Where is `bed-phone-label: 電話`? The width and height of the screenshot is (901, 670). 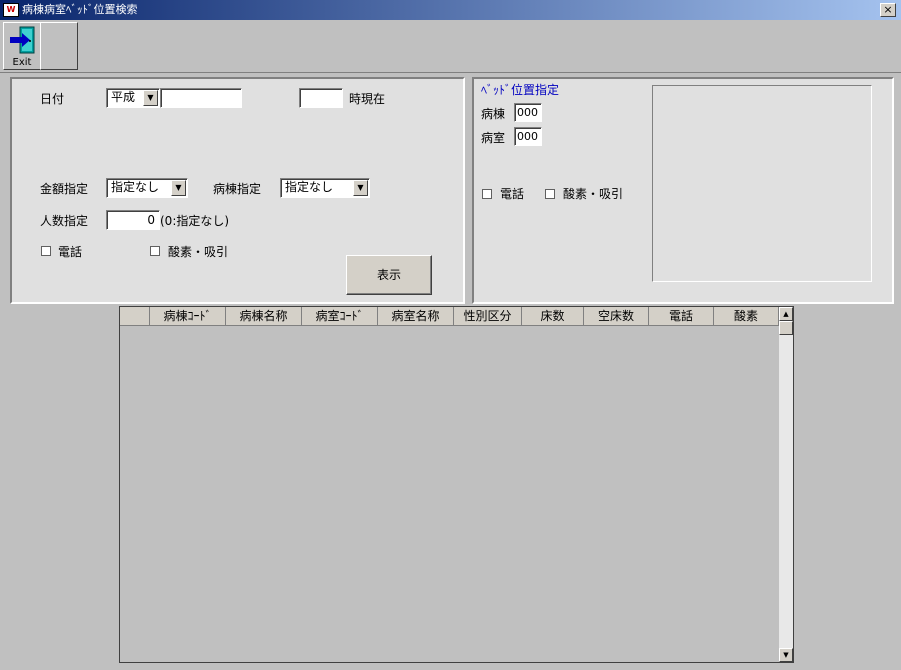 bed-phone-label: 電話 is located at coordinates (512, 194).